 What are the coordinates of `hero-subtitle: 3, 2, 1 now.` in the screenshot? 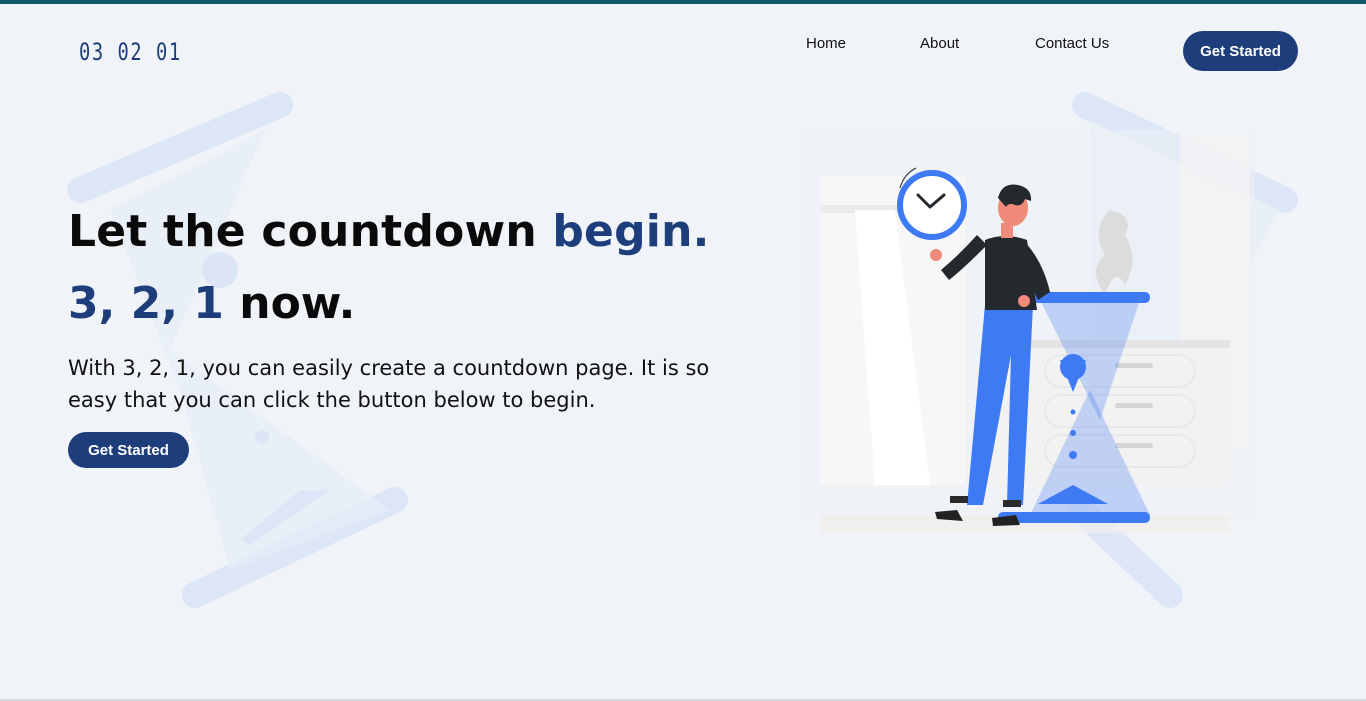 It's located at (211, 303).